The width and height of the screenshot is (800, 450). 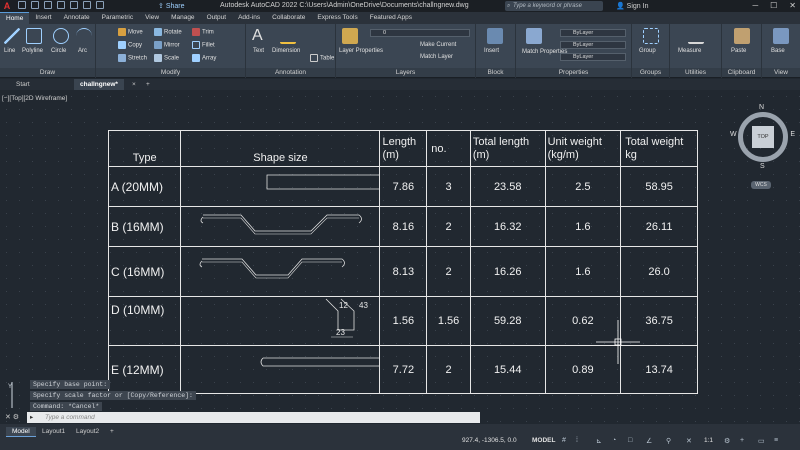 I want to click on compass-s: S, so click(x=762, y=166).